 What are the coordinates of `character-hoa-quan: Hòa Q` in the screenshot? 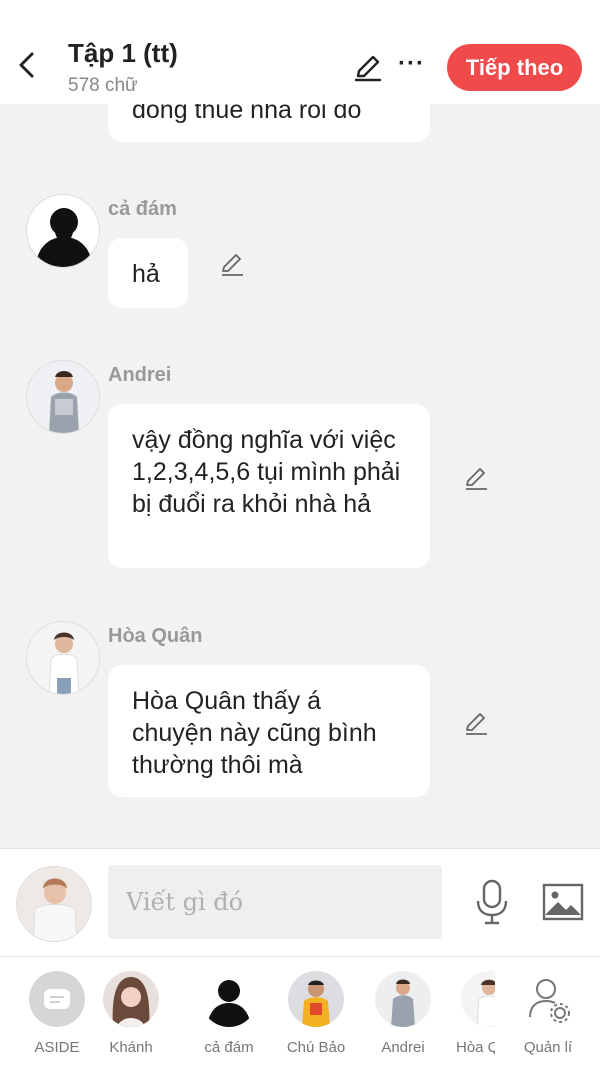 It's located at (471, 1013).